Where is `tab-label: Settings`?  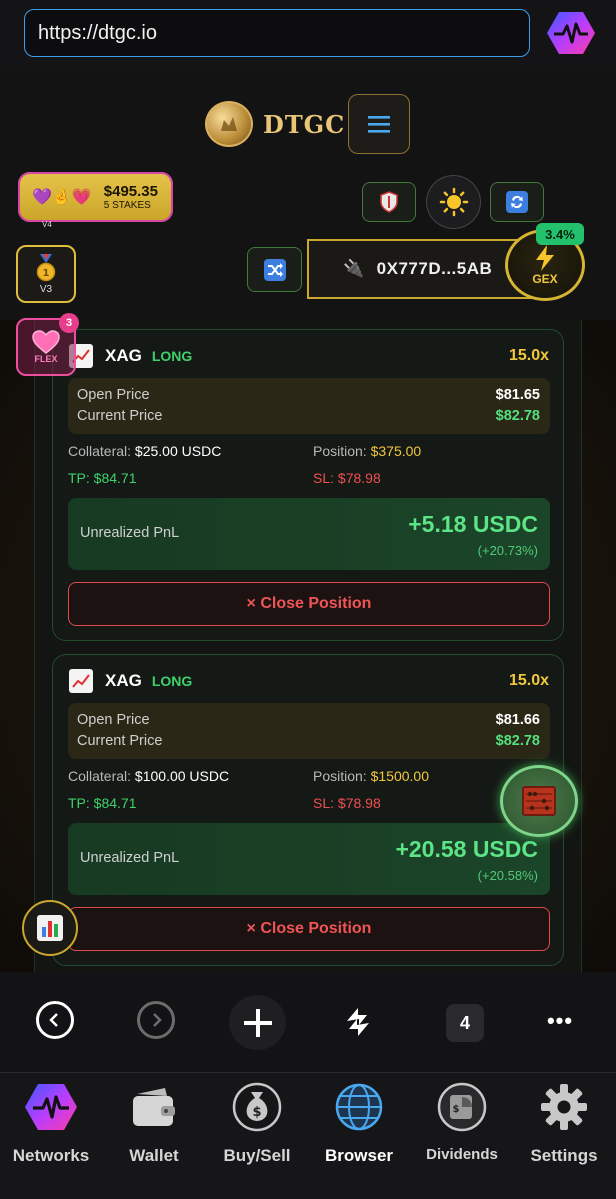
tab-label: Settings is located at coordinates (564, 1155).